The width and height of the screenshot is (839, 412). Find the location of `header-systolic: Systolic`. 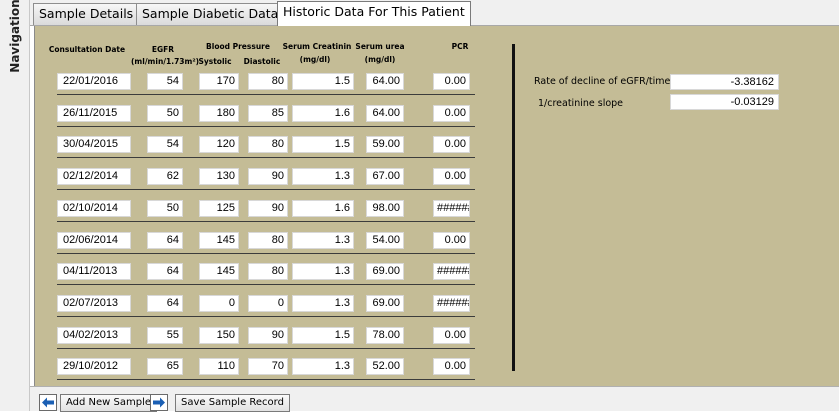

header-systolic: Systolic is located at coordinates (215, 61).